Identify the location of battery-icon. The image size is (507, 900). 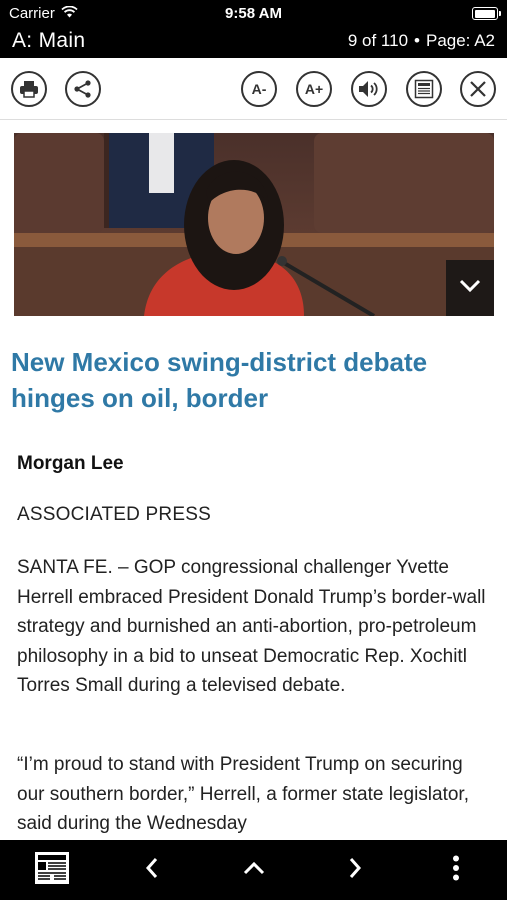
(486, 13).